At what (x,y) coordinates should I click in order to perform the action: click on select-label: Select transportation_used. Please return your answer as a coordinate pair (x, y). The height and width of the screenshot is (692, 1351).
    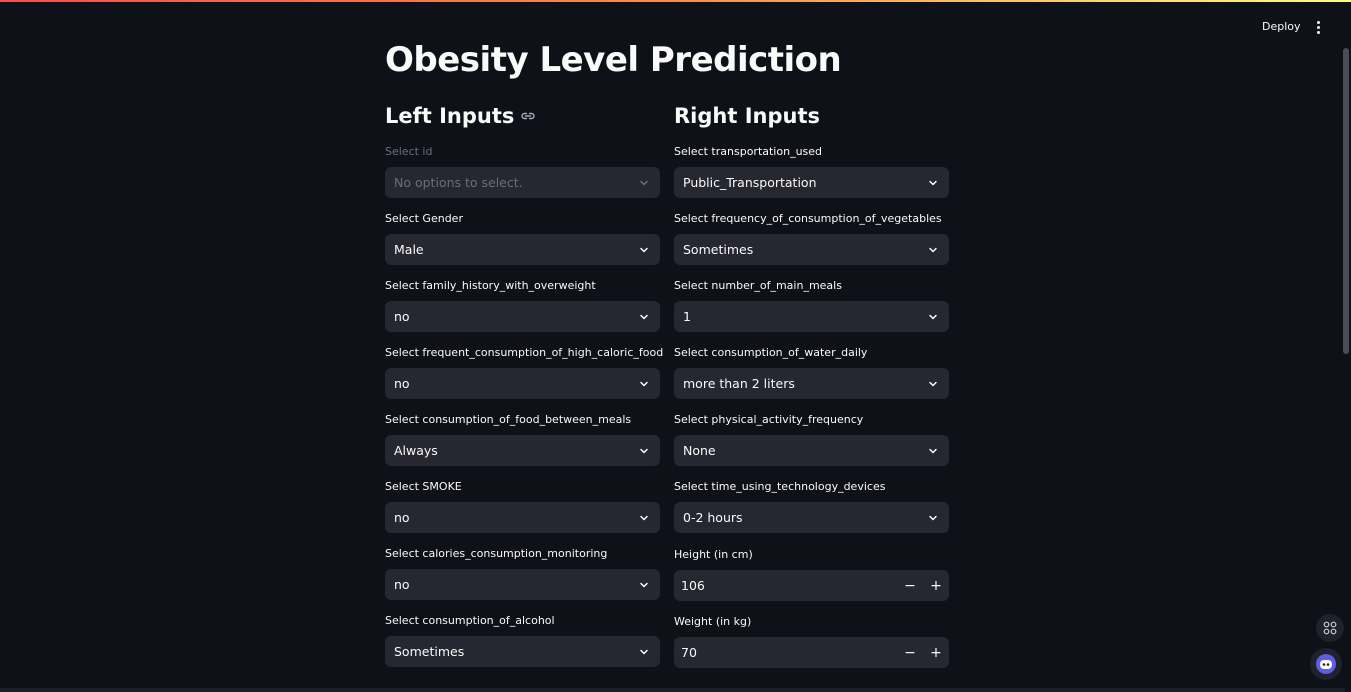
    Looking at the image, I should click on (748, 151).